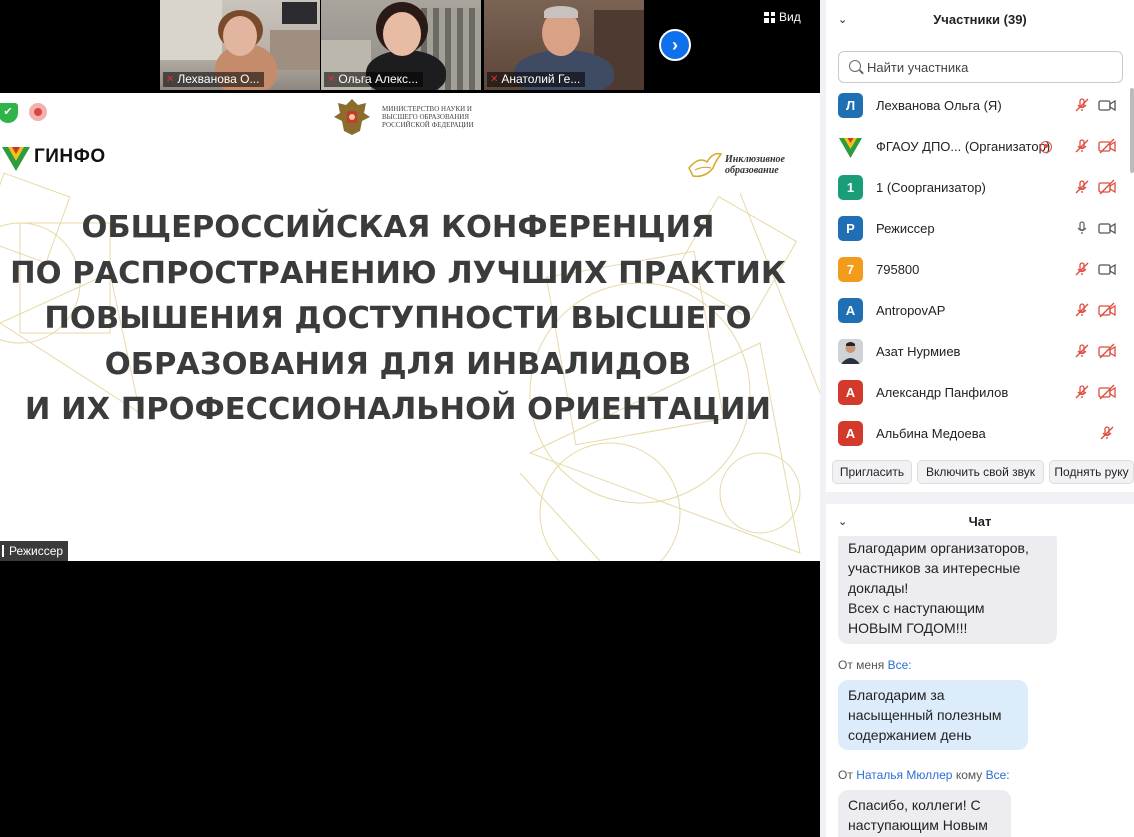 Image resolution: width=1134 pixels, height=837 pixels. What do you see at coordinates (850, 187) in the screenshot?
I see `avatar: 1` at bounding box center [850, 187].